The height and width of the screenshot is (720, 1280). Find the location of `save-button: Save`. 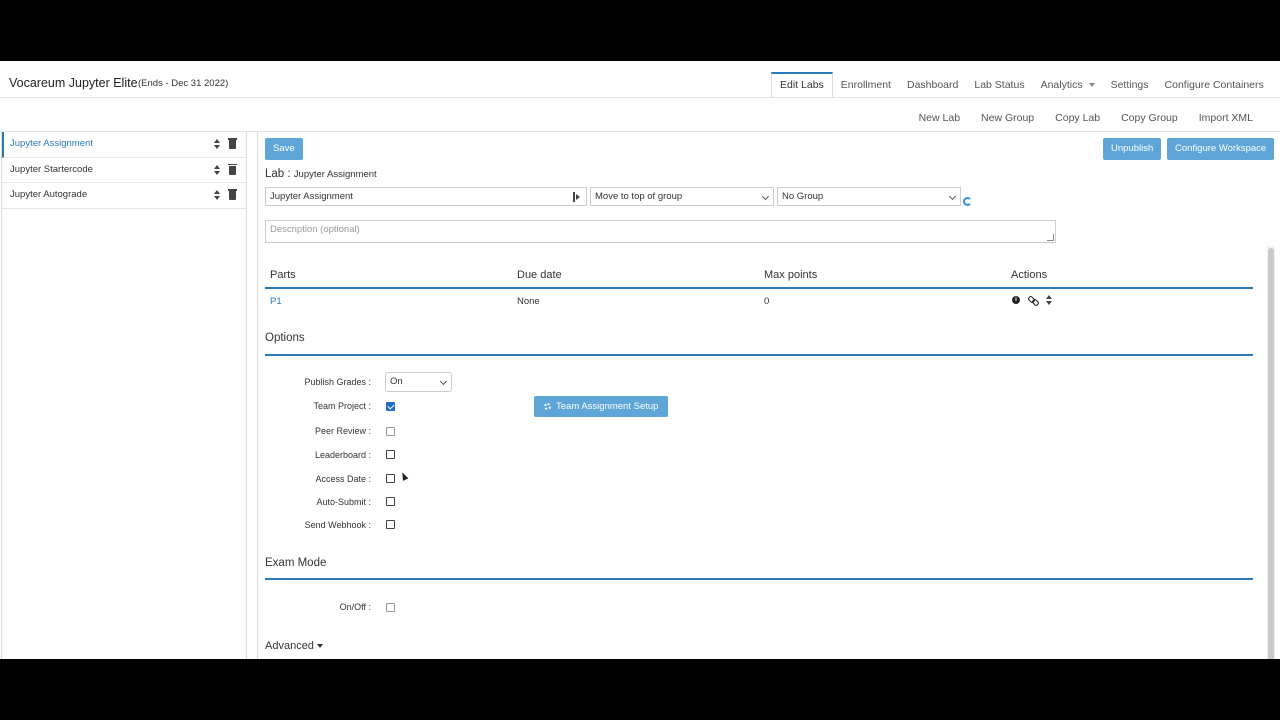

save-button: Save is located at coordinates (284, 149).